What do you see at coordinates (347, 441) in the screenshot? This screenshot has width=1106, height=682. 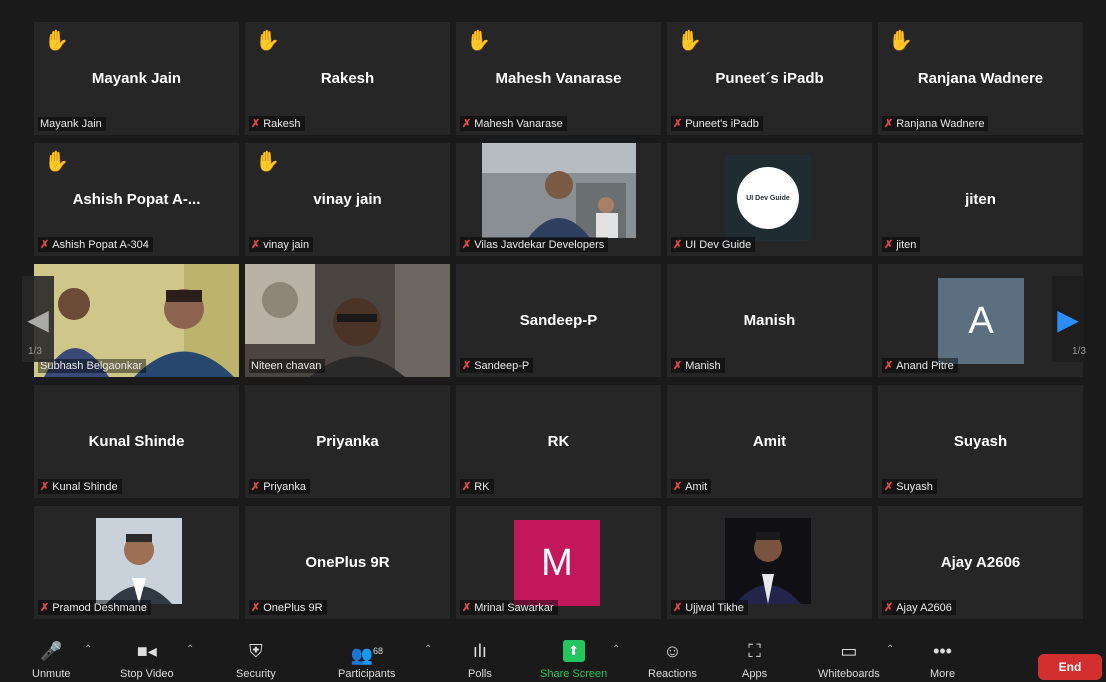 I see `participant-tile: Priyanka ✗ Priyanka` at bounding box center [347, 441].